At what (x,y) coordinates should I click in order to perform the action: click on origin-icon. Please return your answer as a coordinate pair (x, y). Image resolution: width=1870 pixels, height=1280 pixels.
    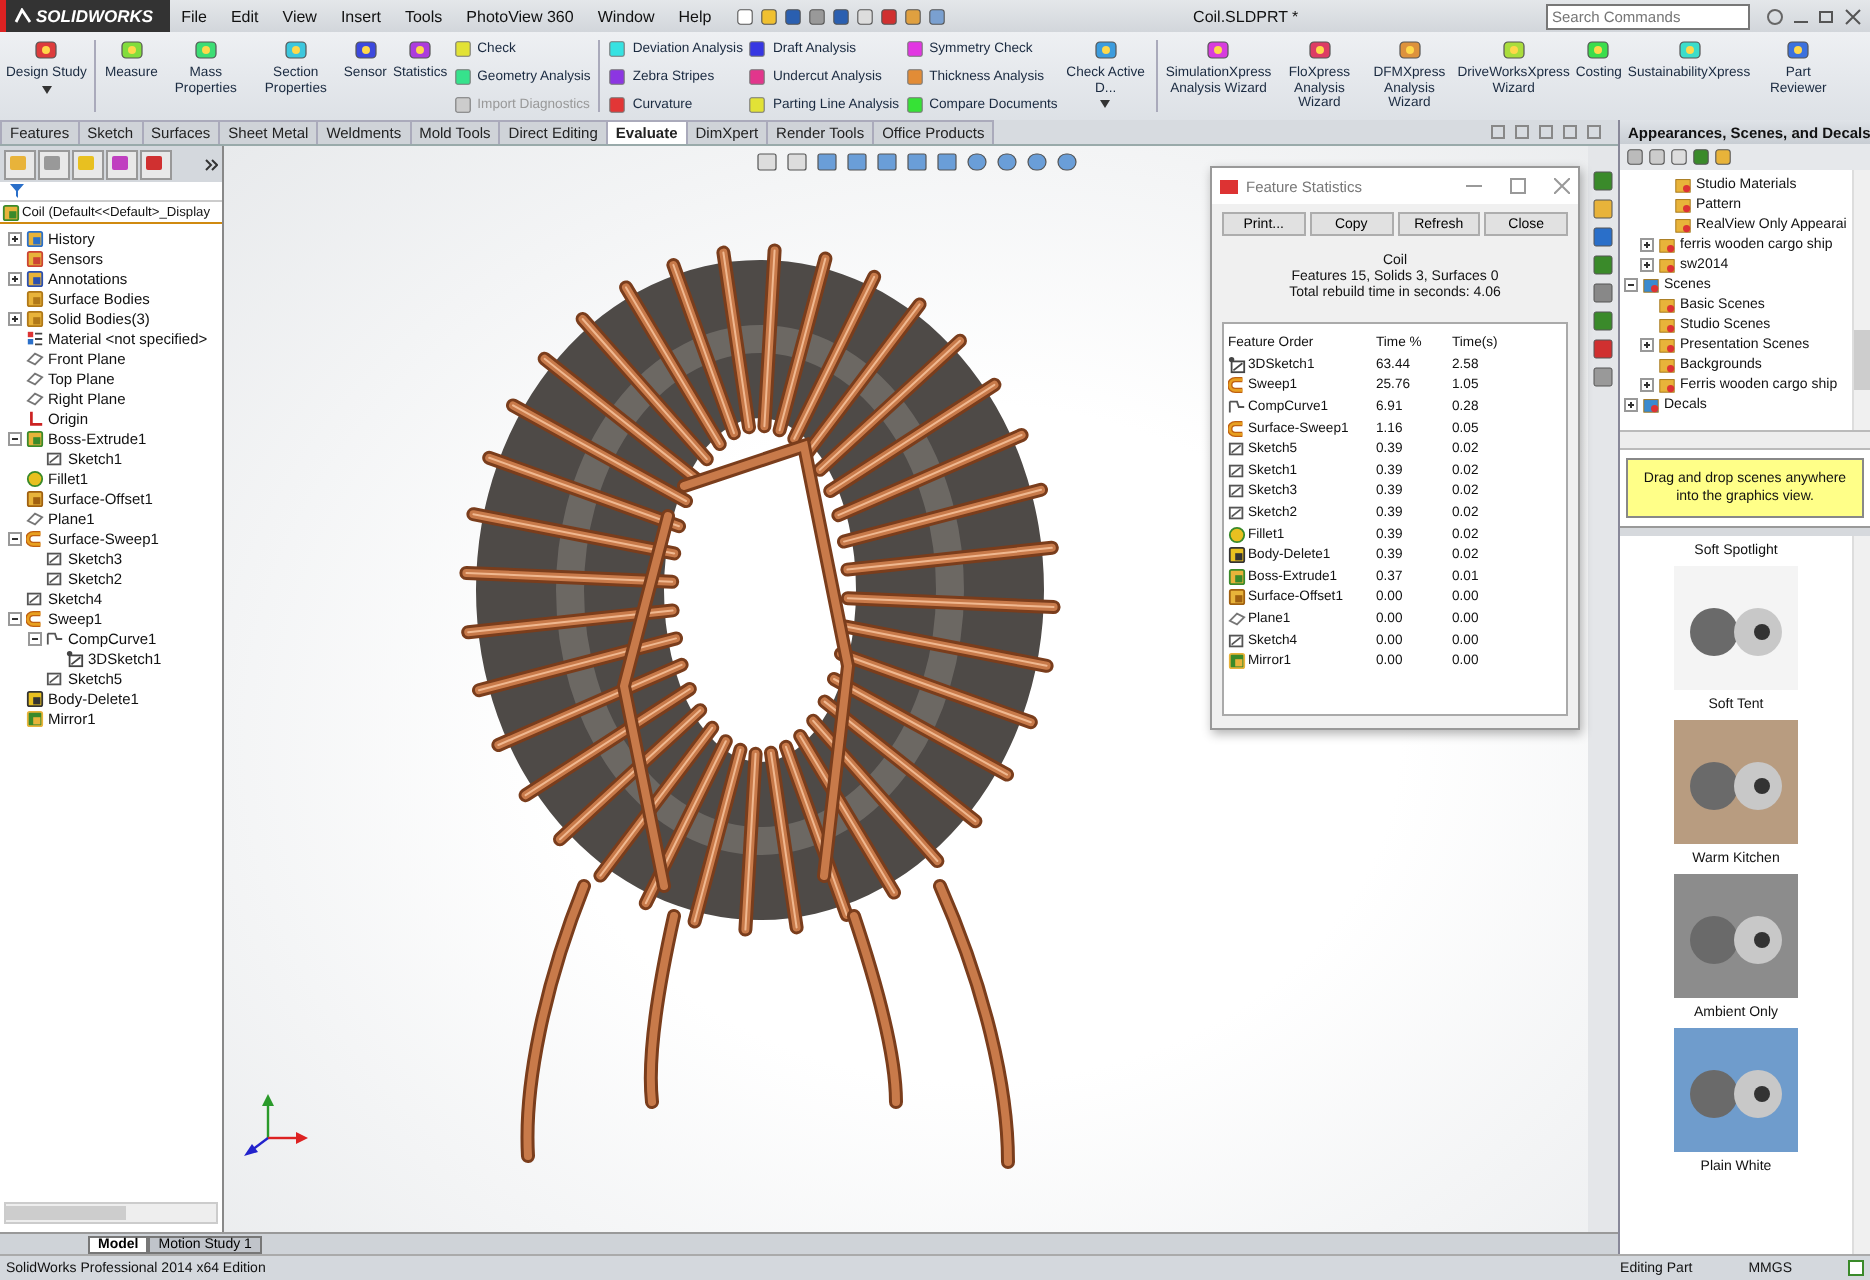
    Looking at the image, I should click on (35, 418).